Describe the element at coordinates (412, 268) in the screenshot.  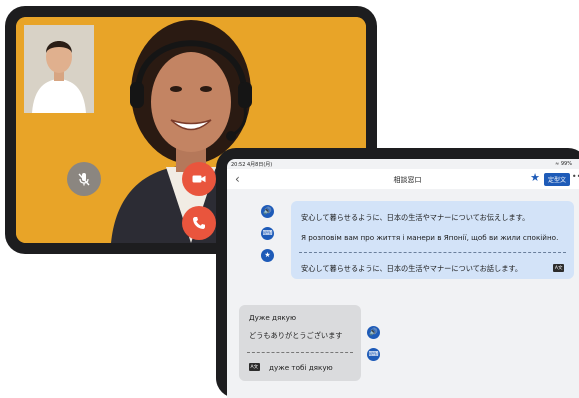
I see `message-back-translation-text: 安心して暮らせるように、日本の生活やマナーについてお話します。` at that location.